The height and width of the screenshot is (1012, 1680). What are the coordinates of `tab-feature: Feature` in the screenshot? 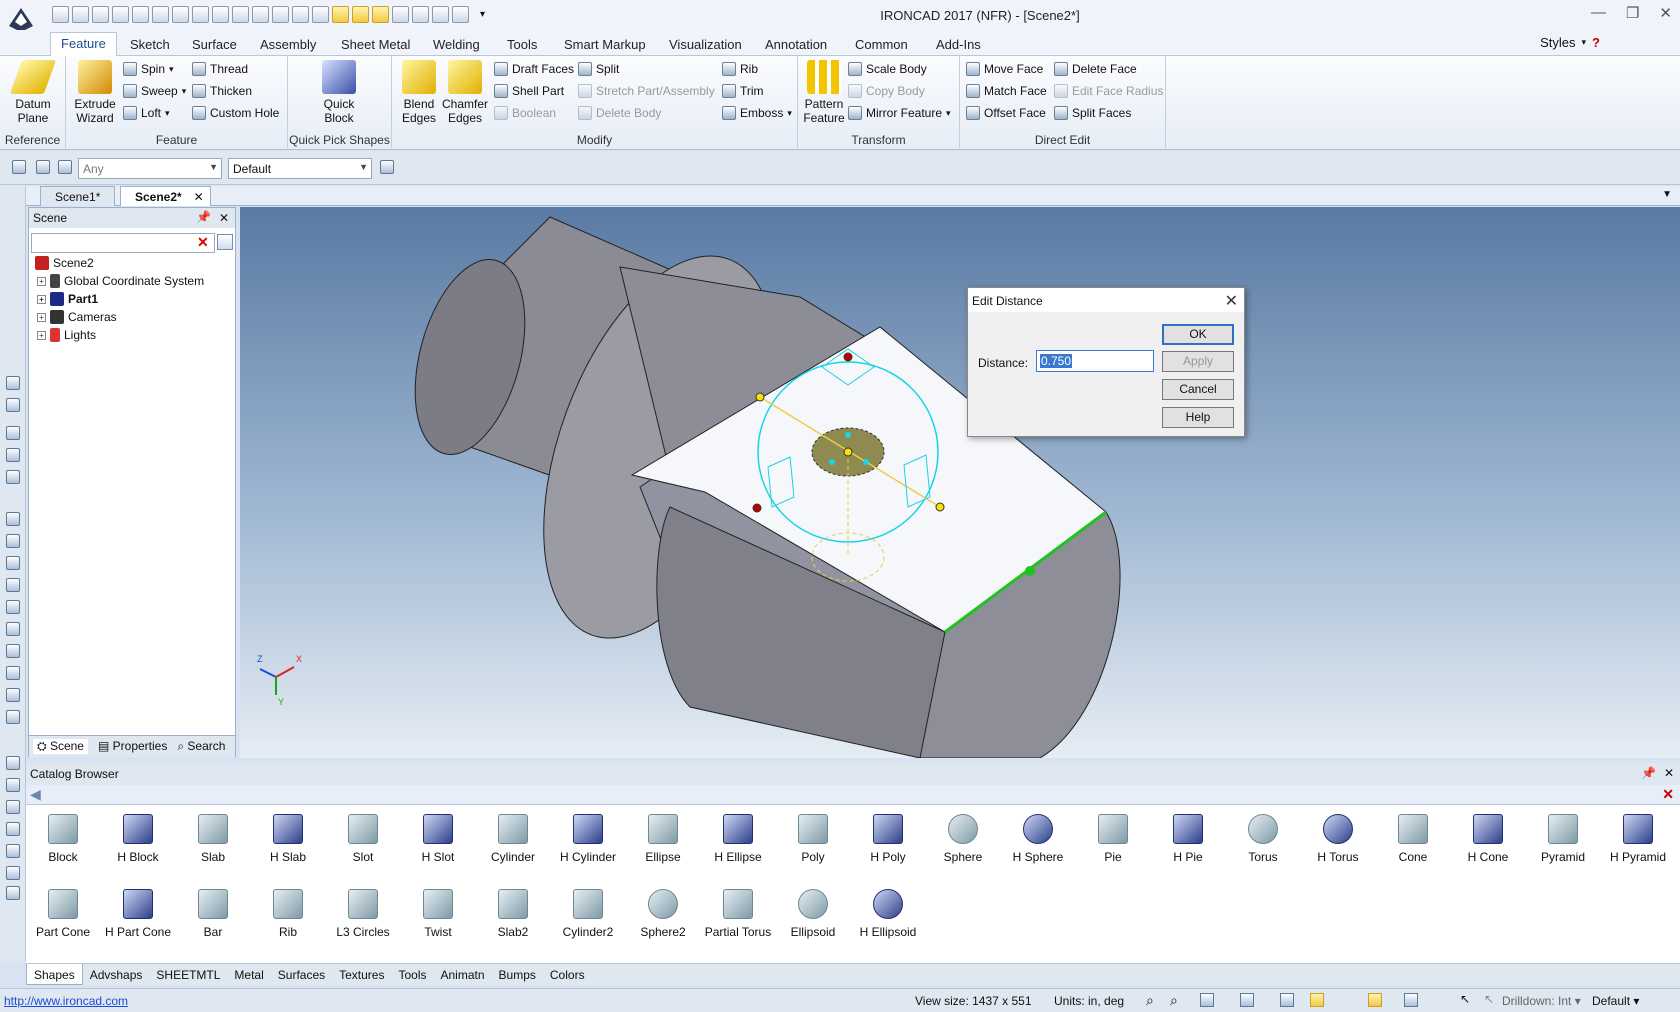 It's located at (83, 44).